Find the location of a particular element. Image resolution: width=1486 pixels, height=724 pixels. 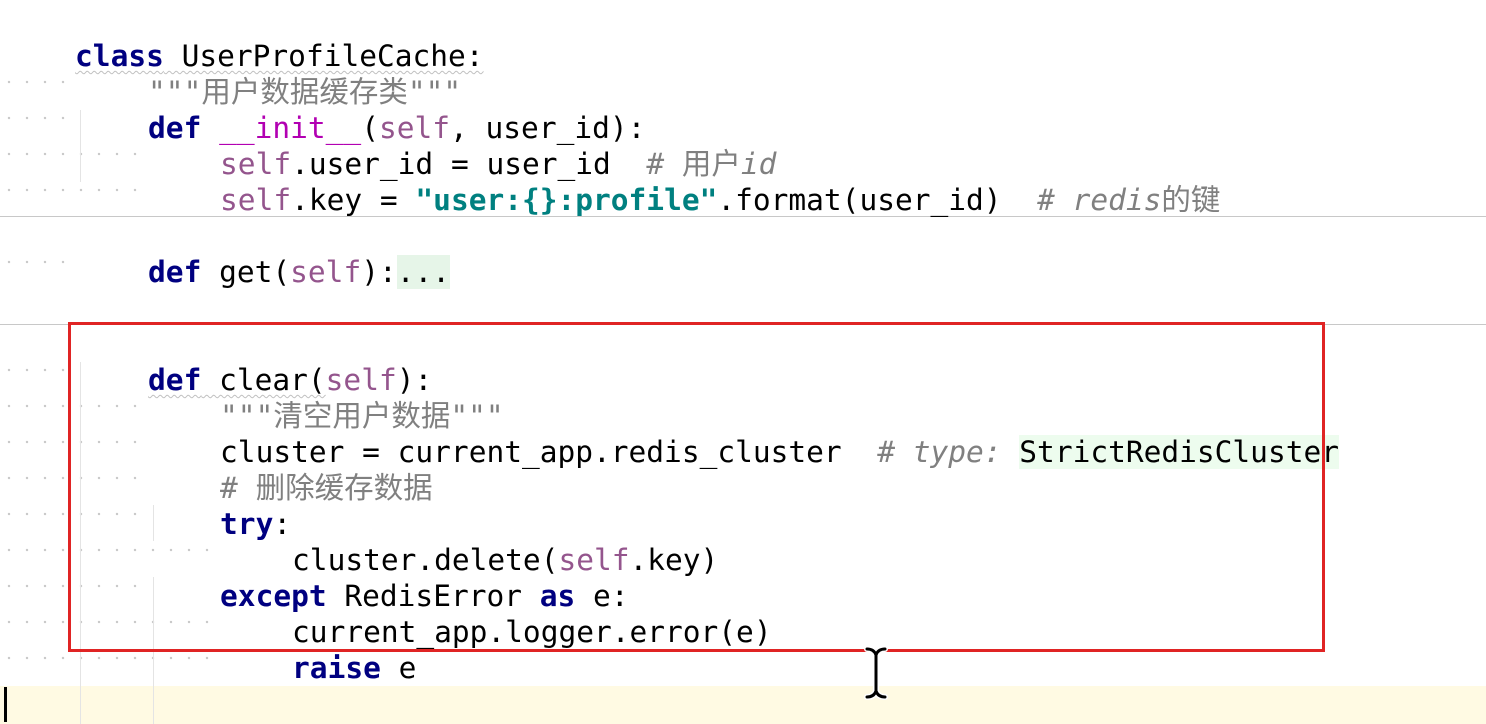

comment-cjk: 的键 is located at coordinates (1191, 200).